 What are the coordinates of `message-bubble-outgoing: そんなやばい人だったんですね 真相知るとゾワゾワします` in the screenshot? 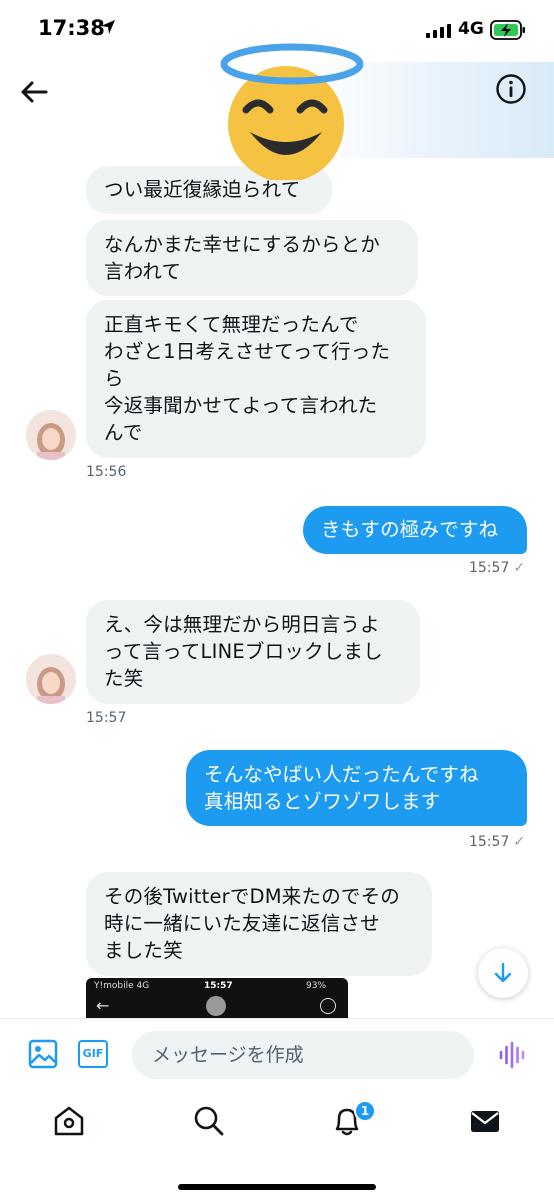 It's located at (356, 788).